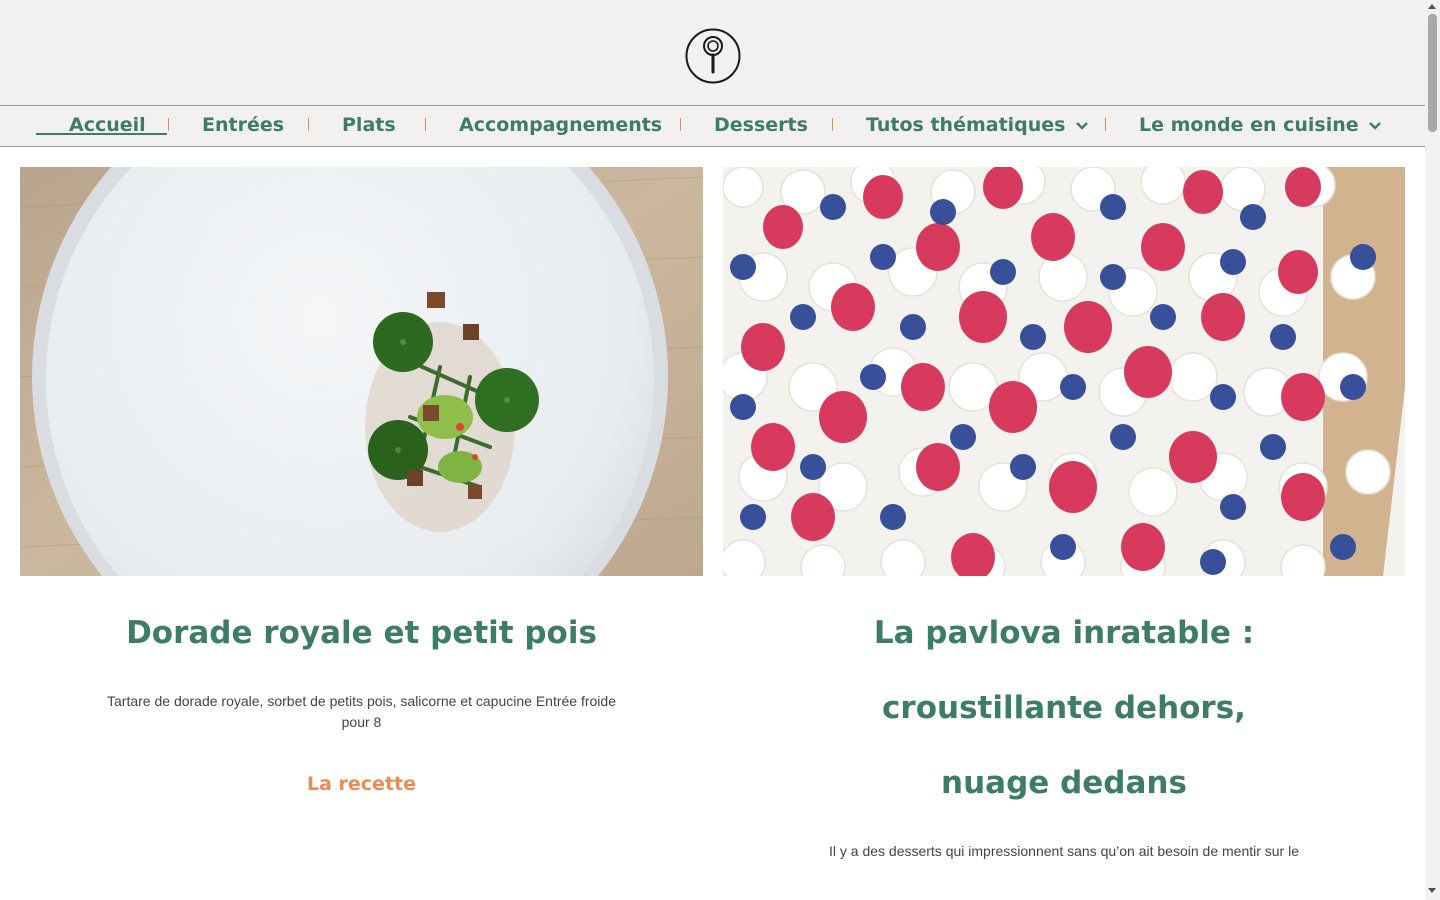 Image resolution: width=1440 pixels, height=900 pixels. What do you see at coordinates (1432, 890) in the screenshot?
I see `scroll-down-arrow-icon` at bounding box center [1432, 890].